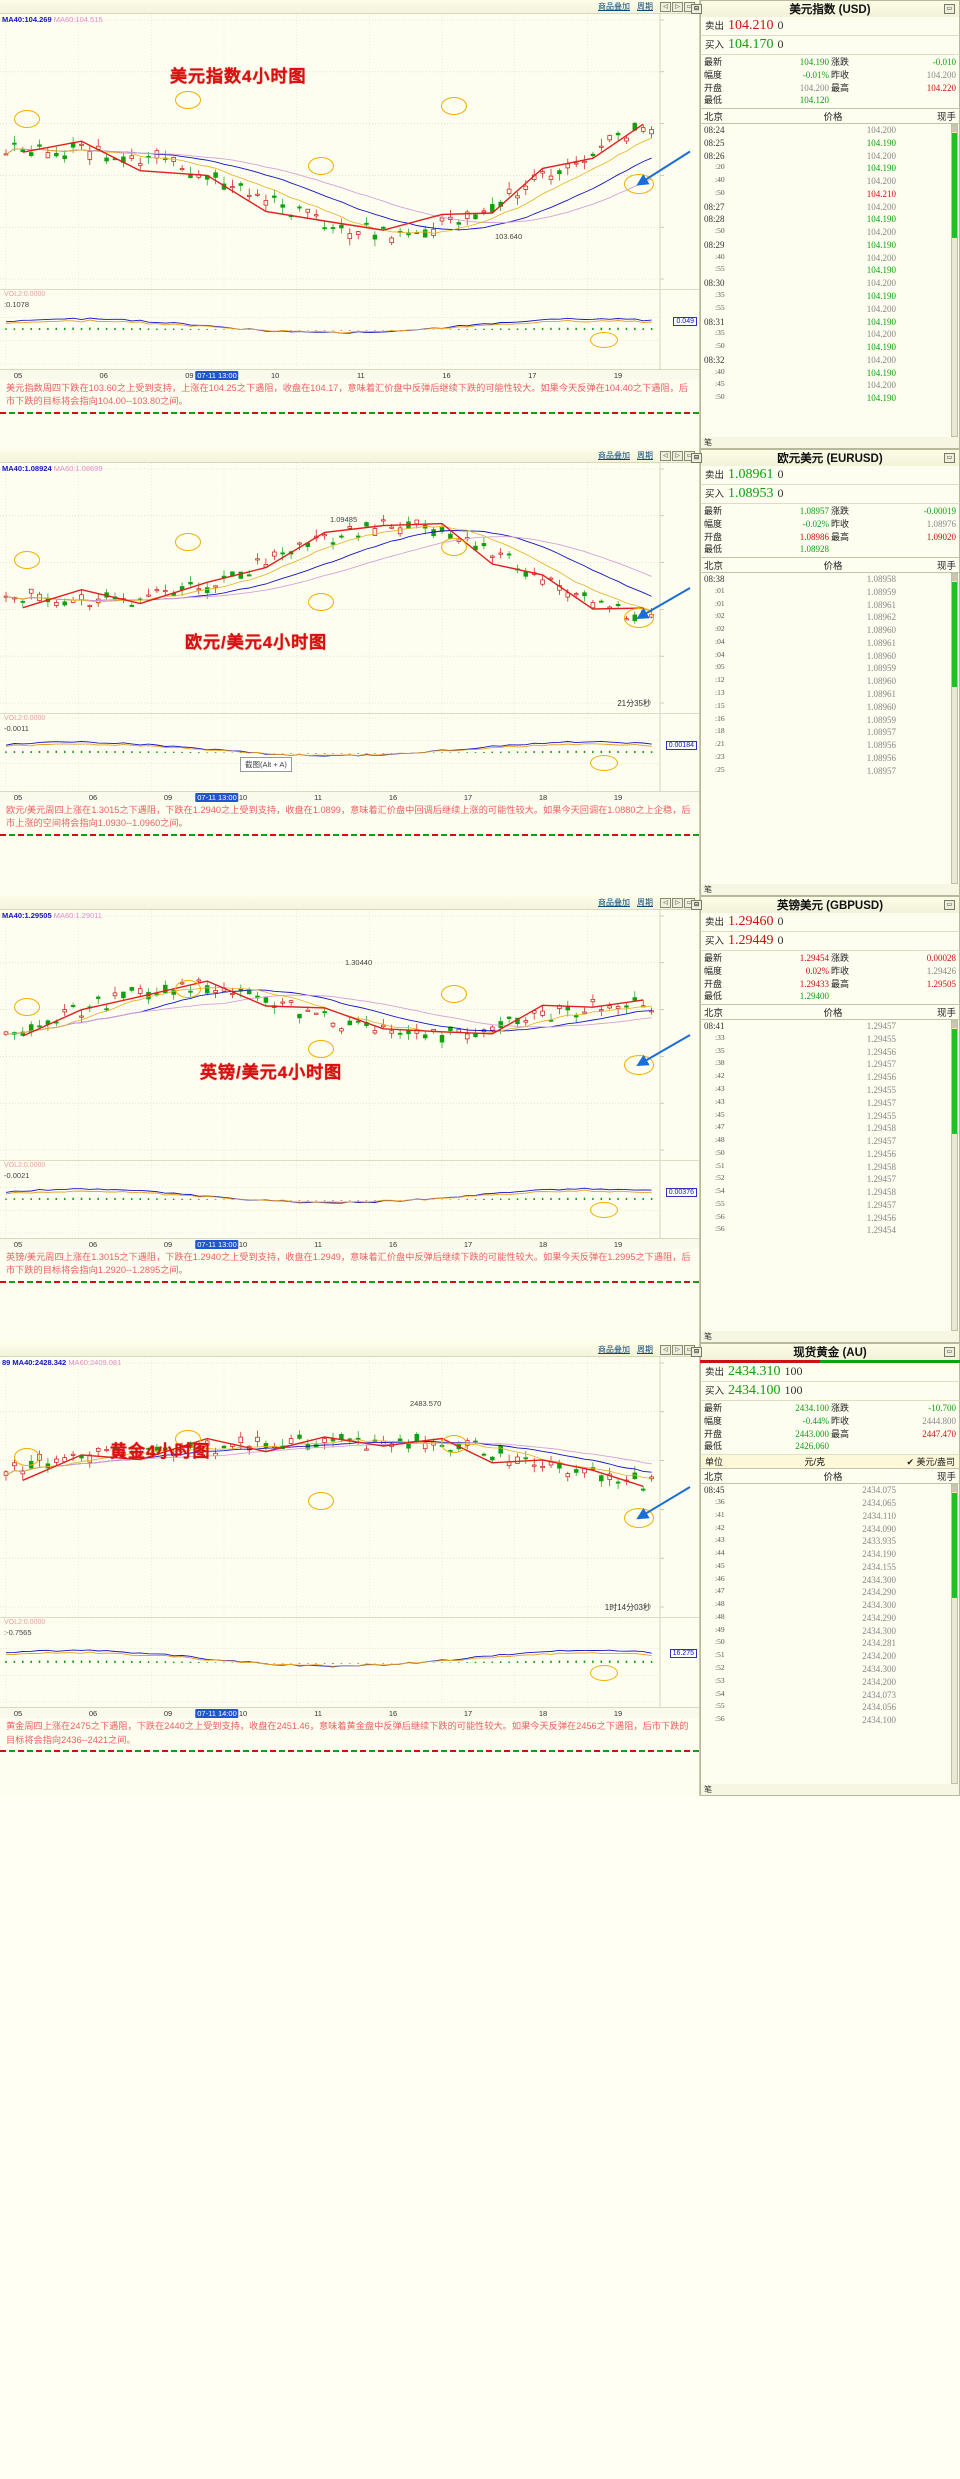 The width and height of the screenshot is (960, 2479). What do you see at coordinates (349, 329) in the screenshot?
I see `indicator-chart-usd-index: VOL2:0.0000 :0.1078 0.049` at bounding box center [349, 329].